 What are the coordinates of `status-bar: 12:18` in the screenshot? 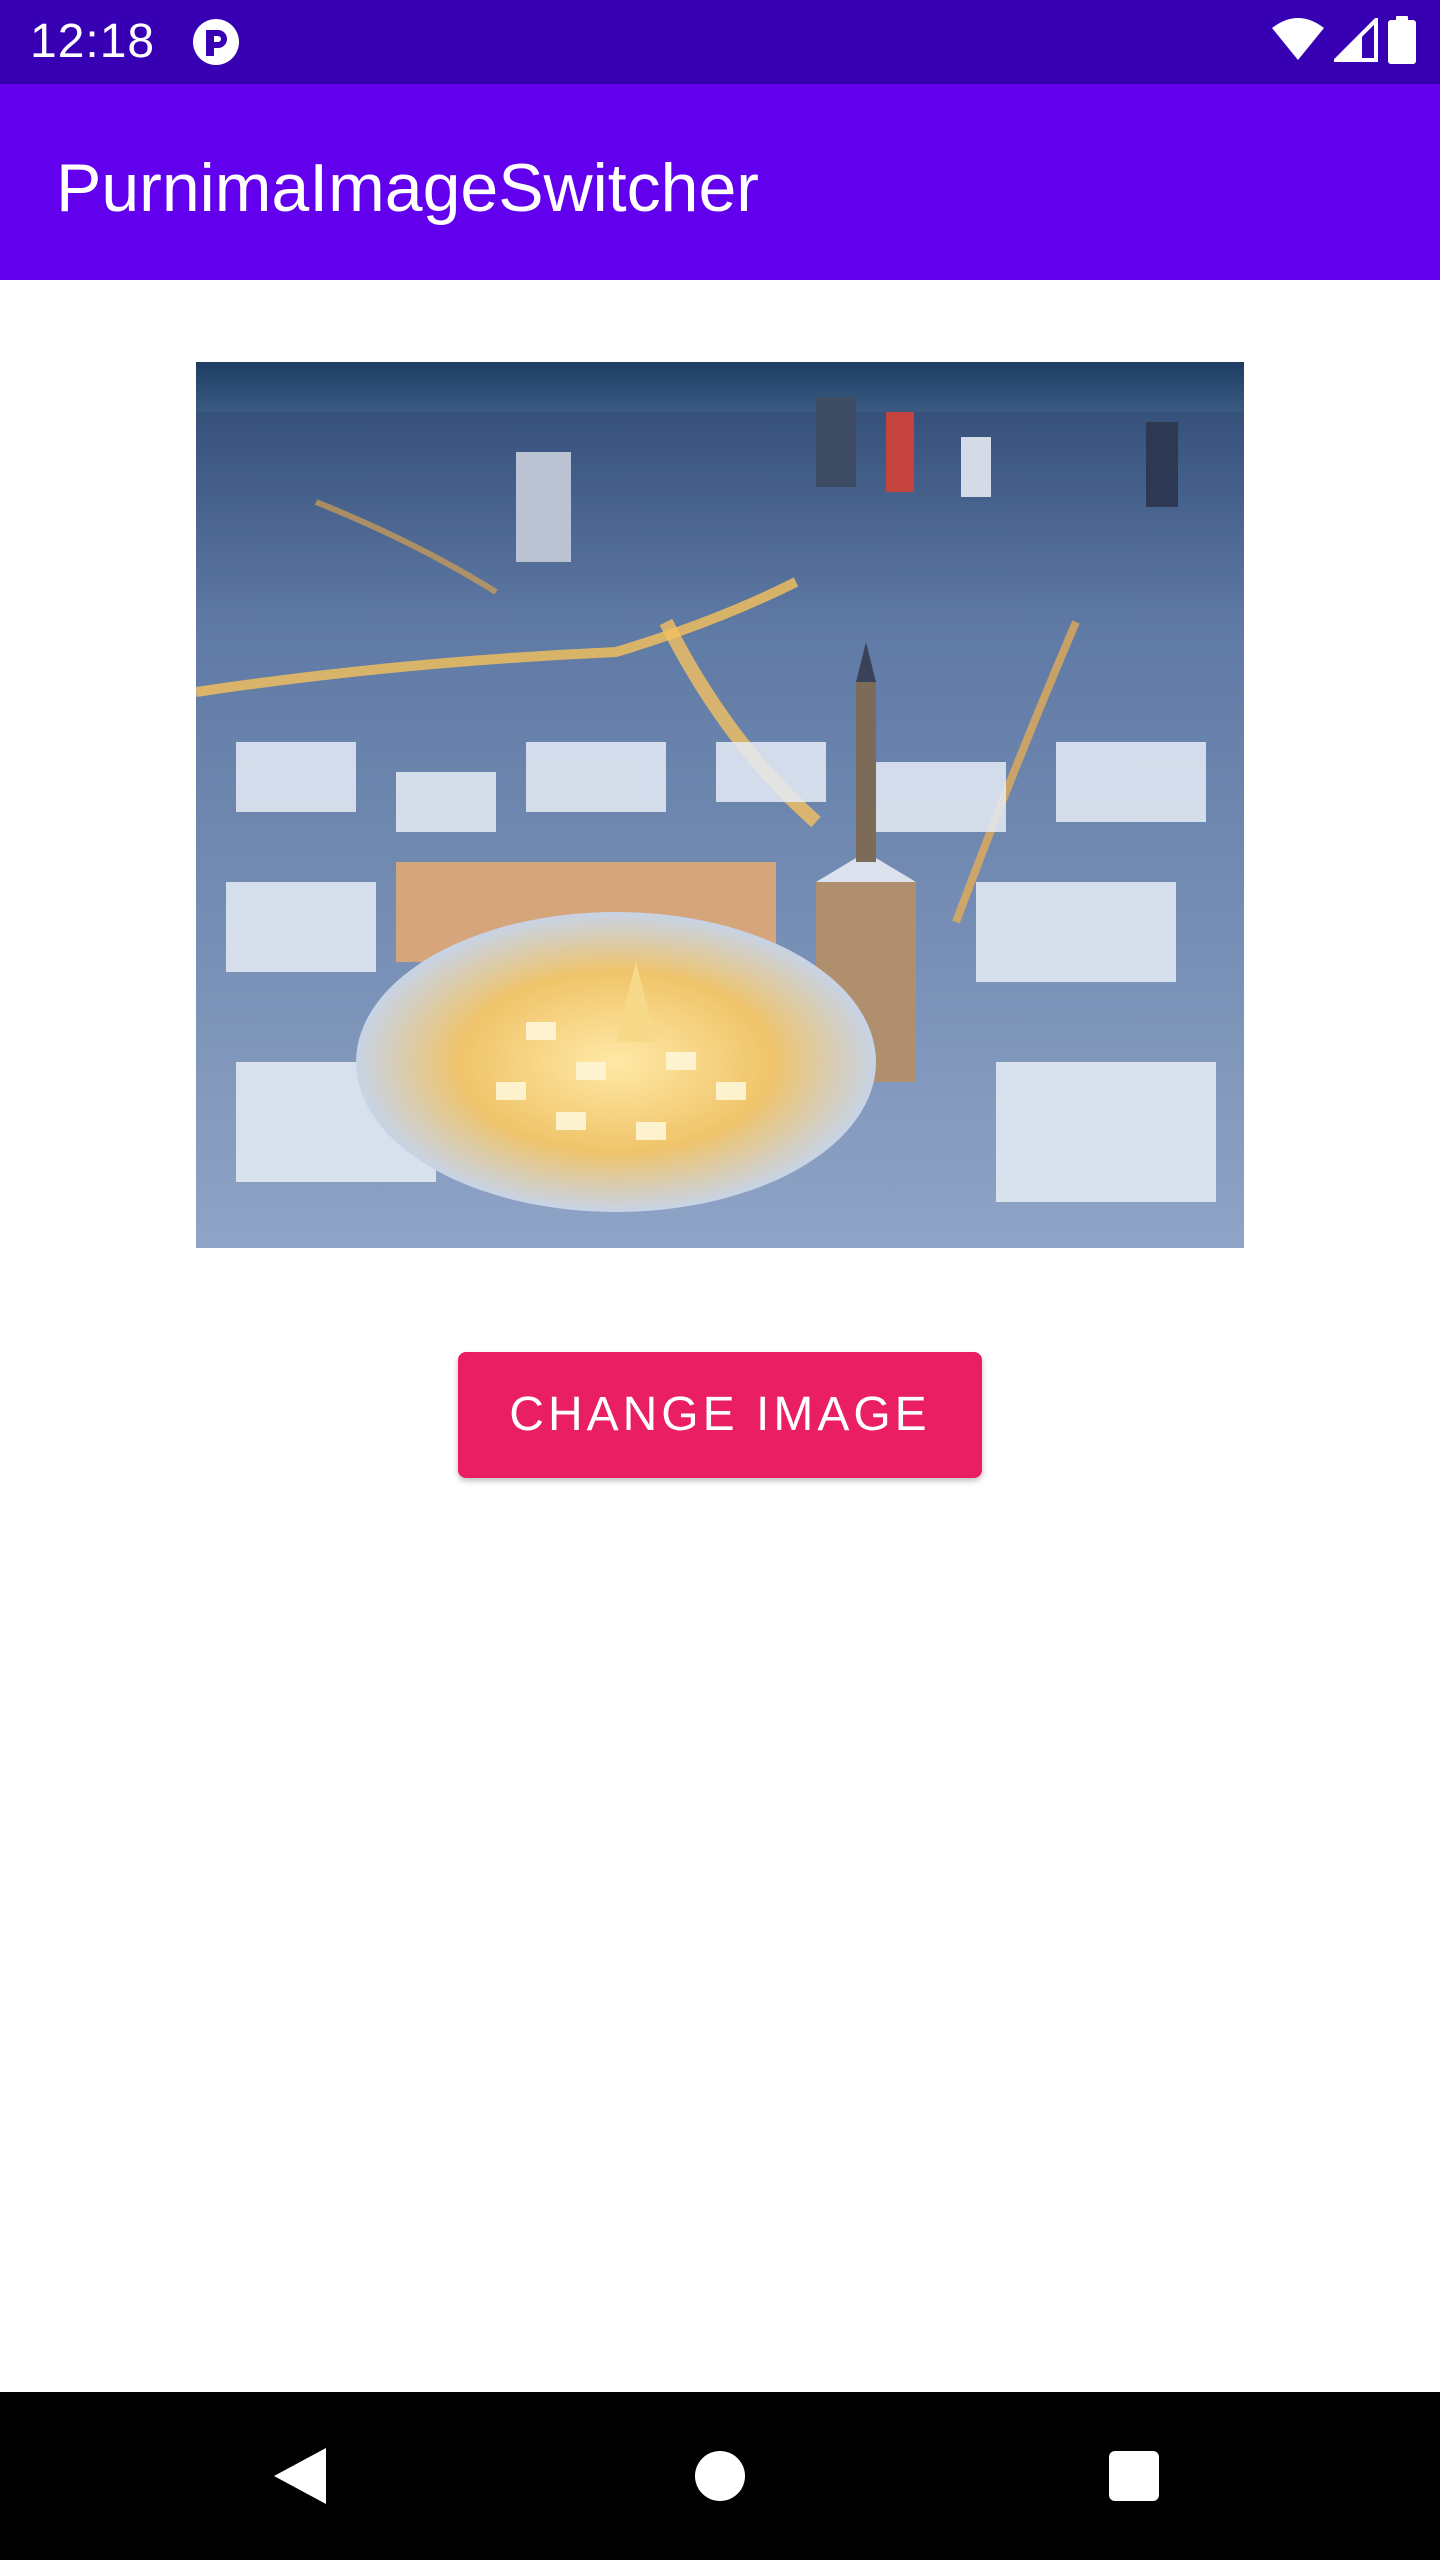 It's located at (720, 42).